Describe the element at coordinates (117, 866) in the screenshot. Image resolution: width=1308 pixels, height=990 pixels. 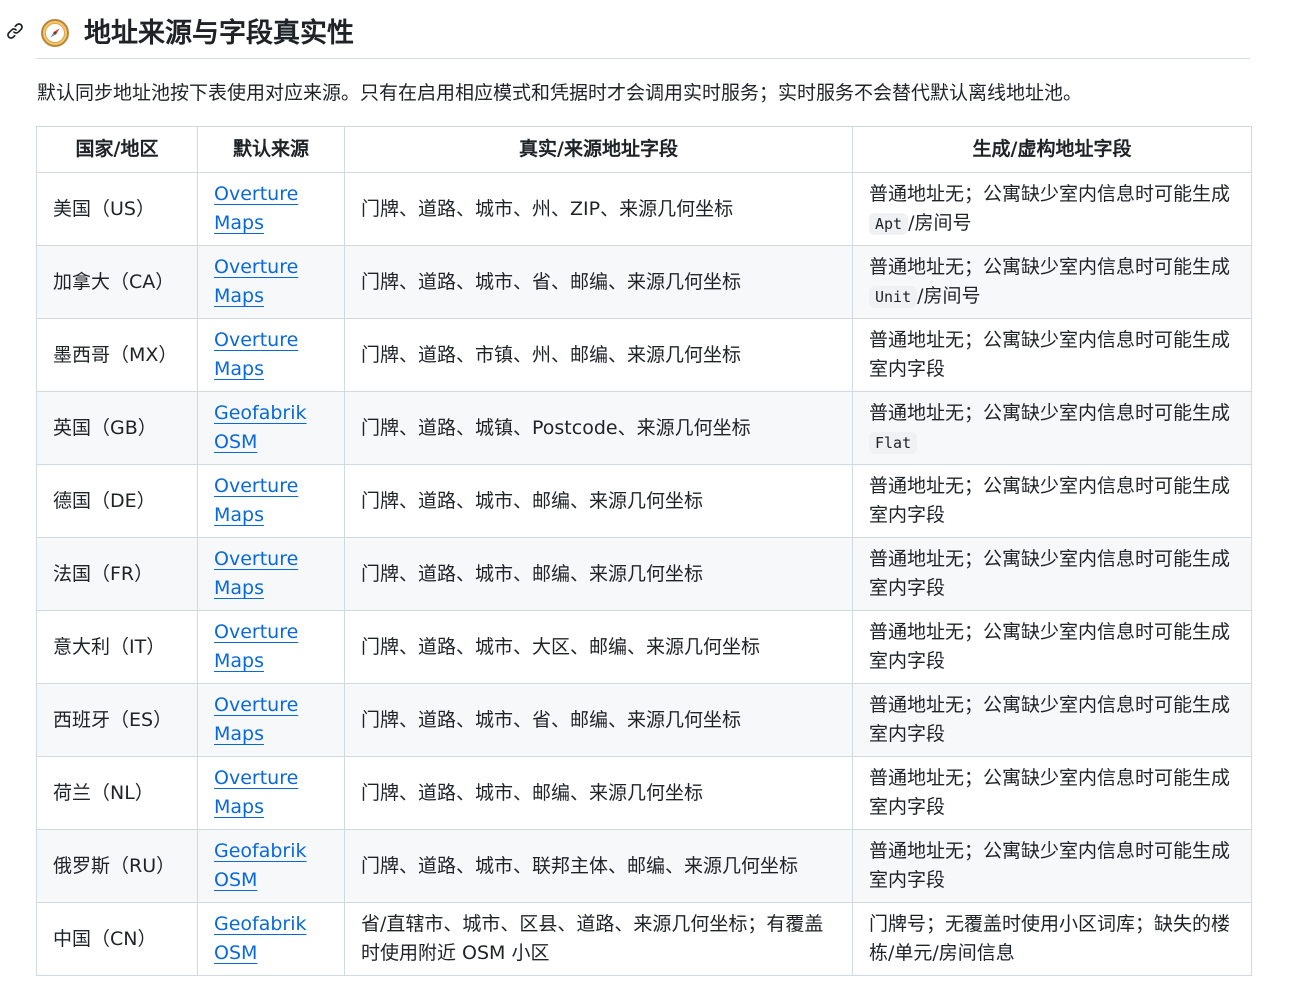
I see `country-cell: 俄罗斯（RU）` at that location.